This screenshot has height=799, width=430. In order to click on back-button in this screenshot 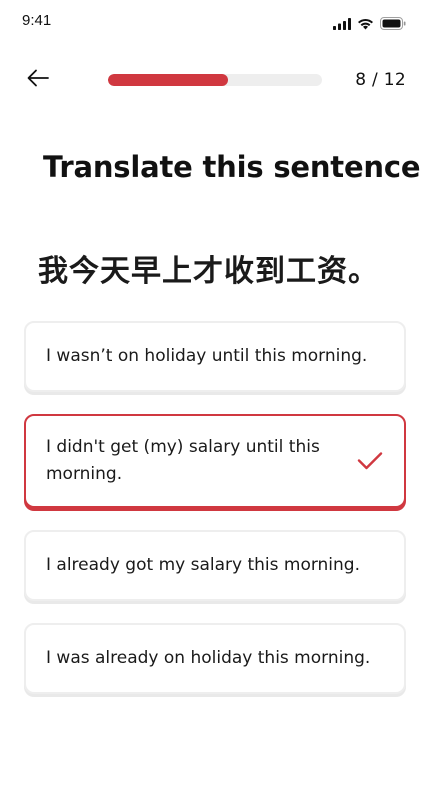, I will do `click(38, 80)`.